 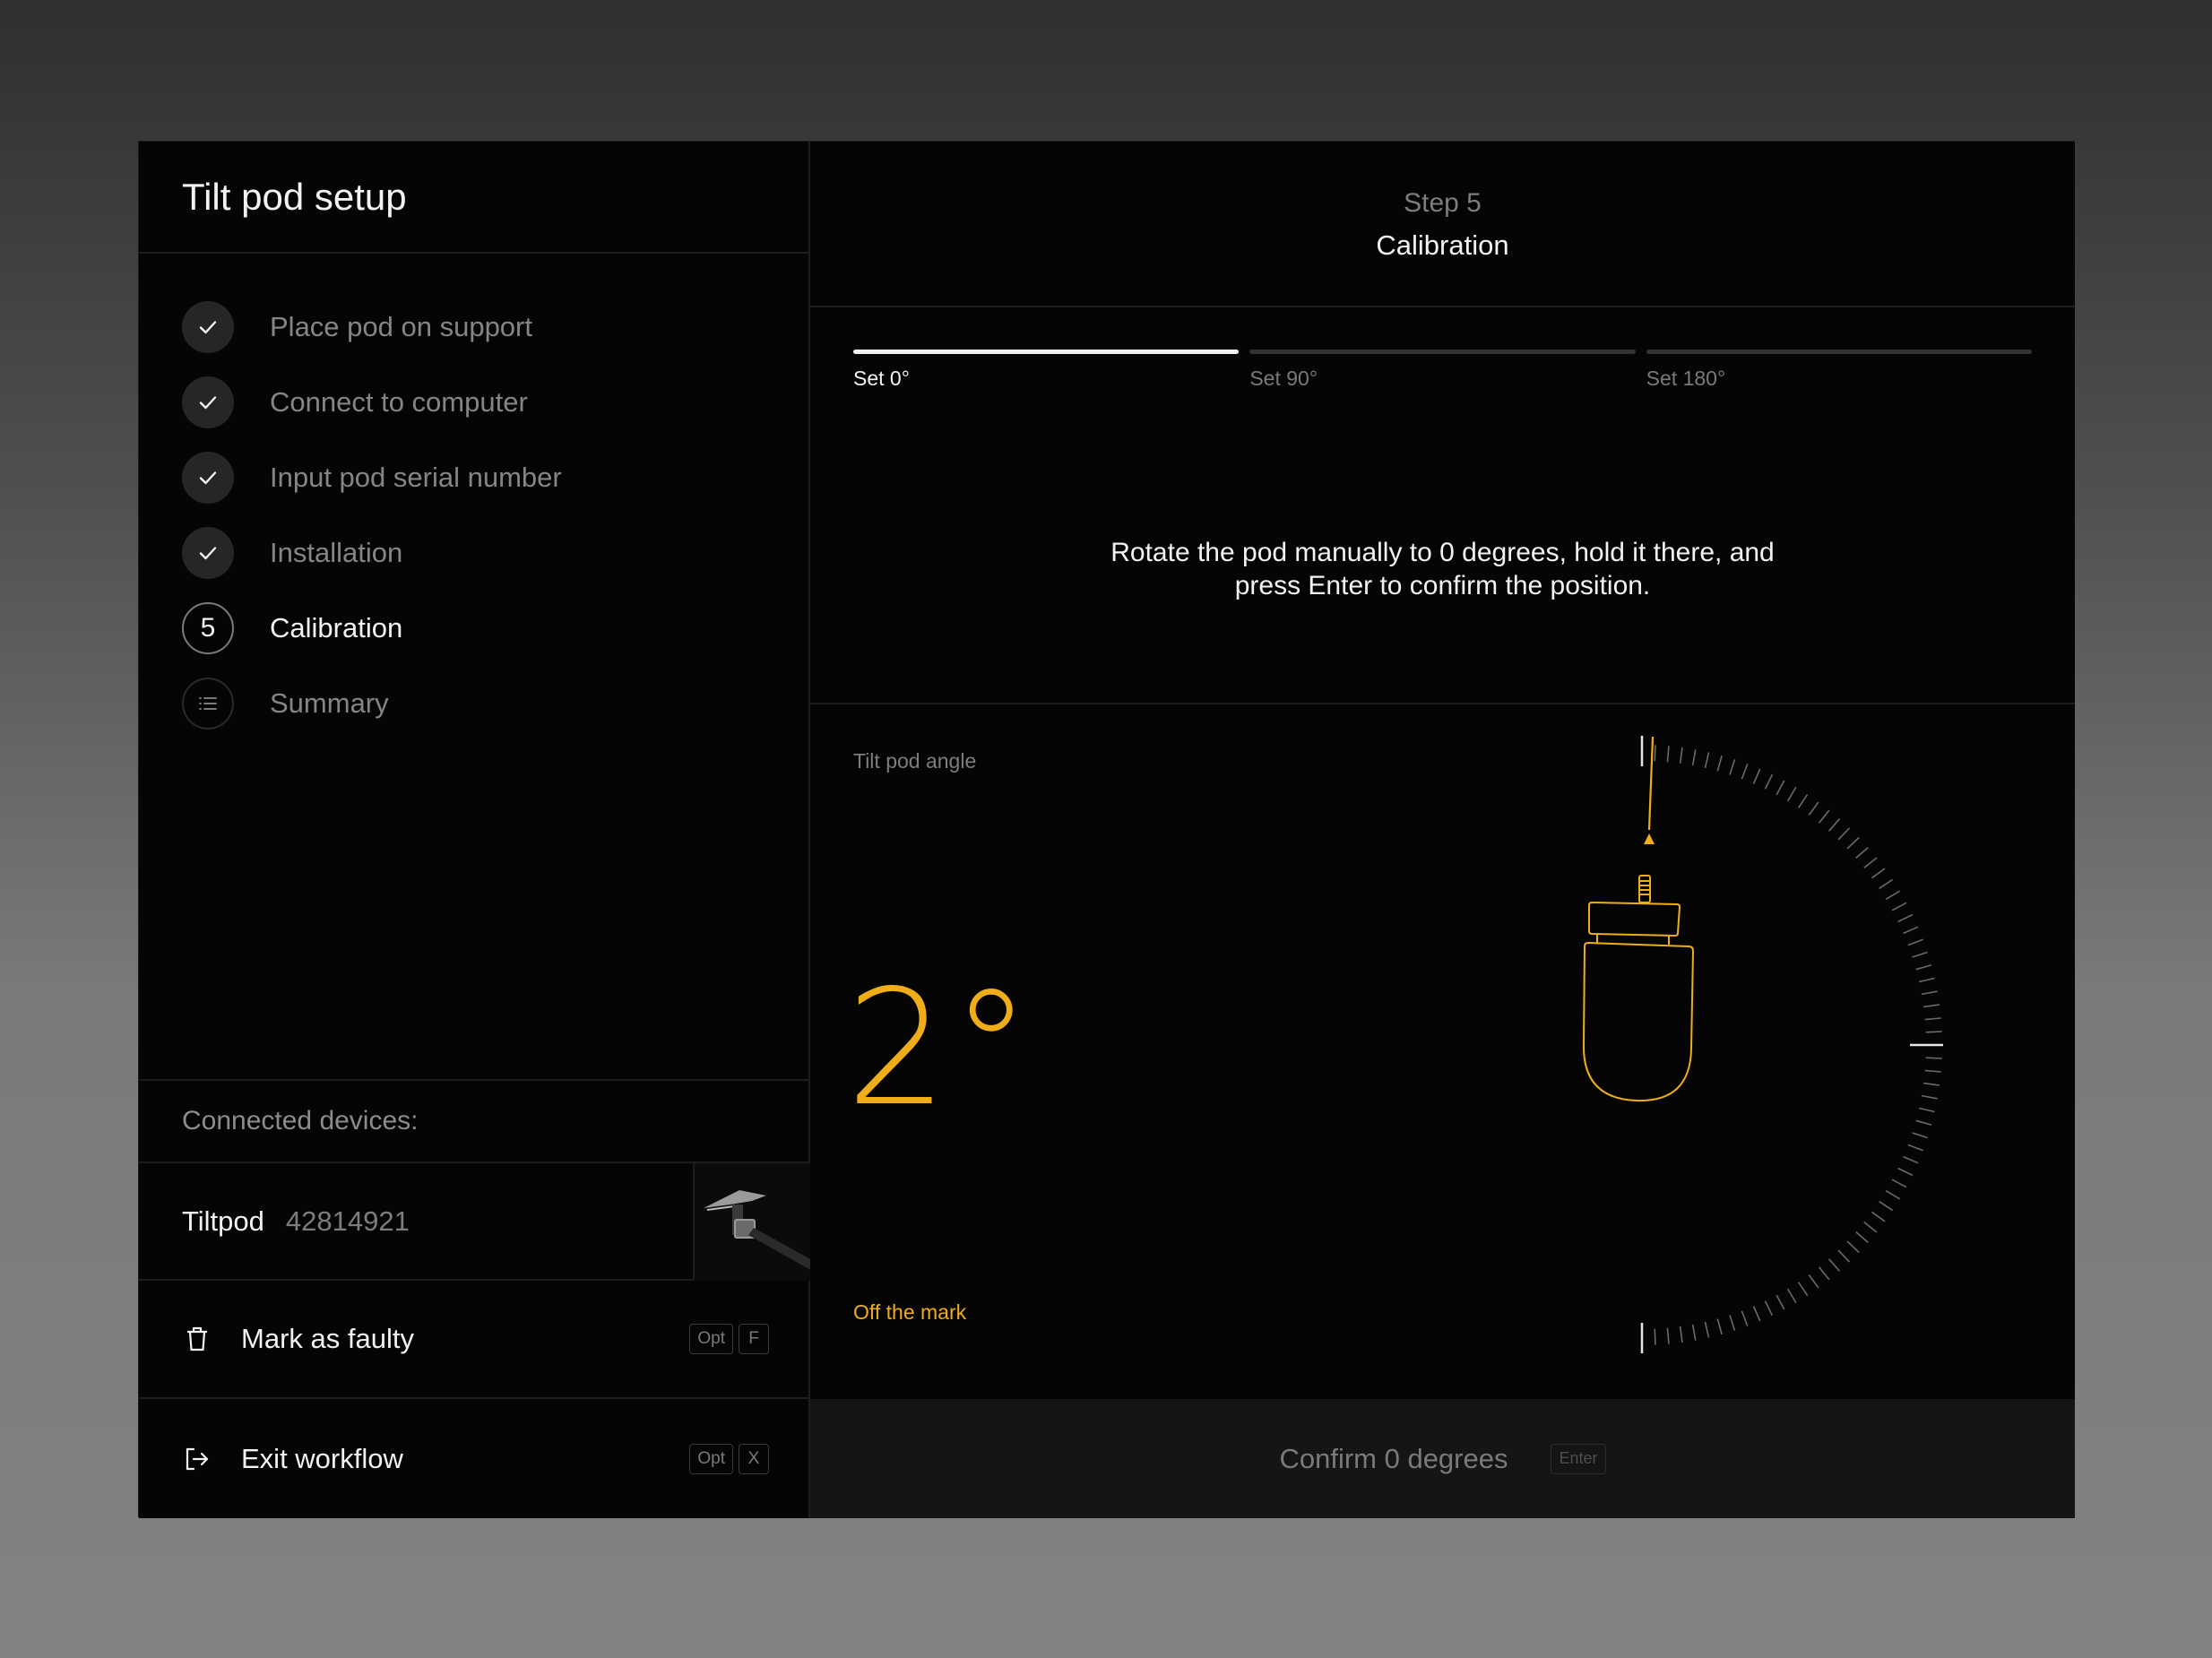 I want to click on step-item-connect: Connect to computer, so click(x=474, y=402).